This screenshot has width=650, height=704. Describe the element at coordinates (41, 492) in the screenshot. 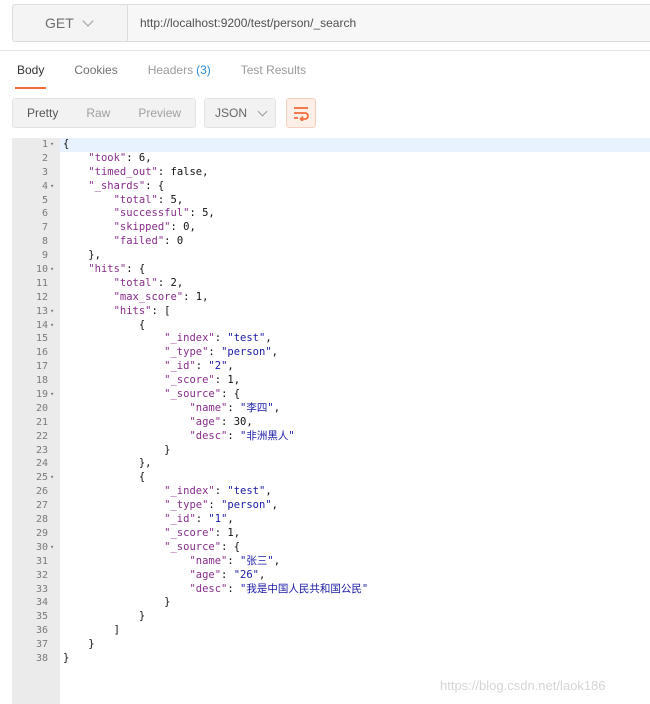

I see `line-number: 26` at that location.